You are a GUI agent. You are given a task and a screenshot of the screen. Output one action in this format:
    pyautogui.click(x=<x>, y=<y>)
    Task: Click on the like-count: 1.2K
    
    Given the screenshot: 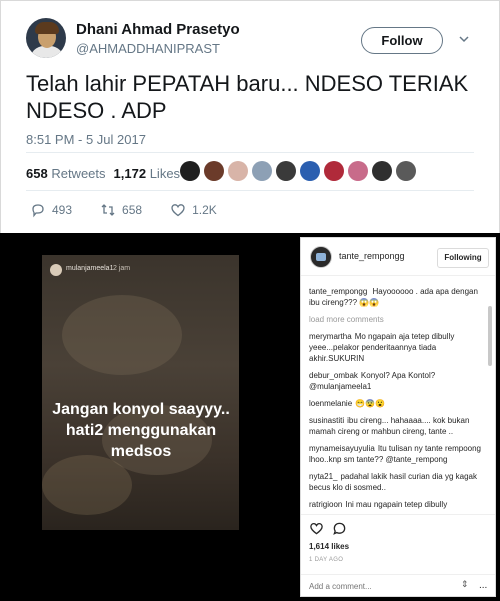 What is the action you would take?
    pyautogui.click(x=204, y=210)
    